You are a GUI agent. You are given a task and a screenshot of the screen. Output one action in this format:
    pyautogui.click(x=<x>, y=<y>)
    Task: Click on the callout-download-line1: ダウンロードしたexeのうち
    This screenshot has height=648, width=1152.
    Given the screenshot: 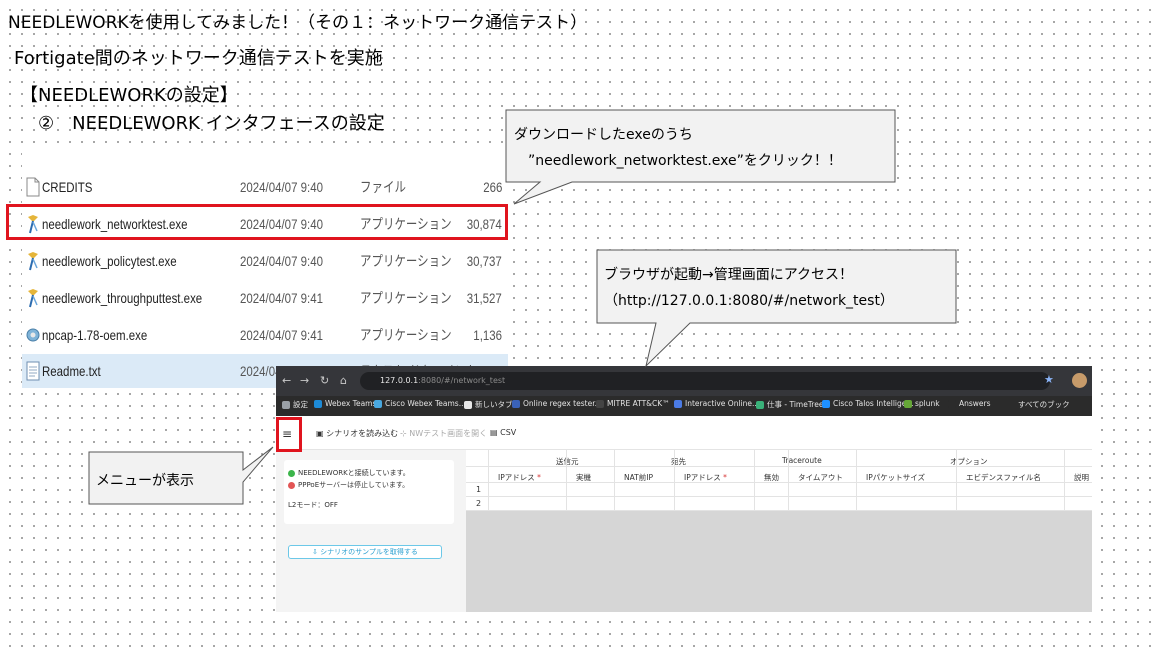 What is the action you would take?
    pyautogui.click(x=603, y=135)
    